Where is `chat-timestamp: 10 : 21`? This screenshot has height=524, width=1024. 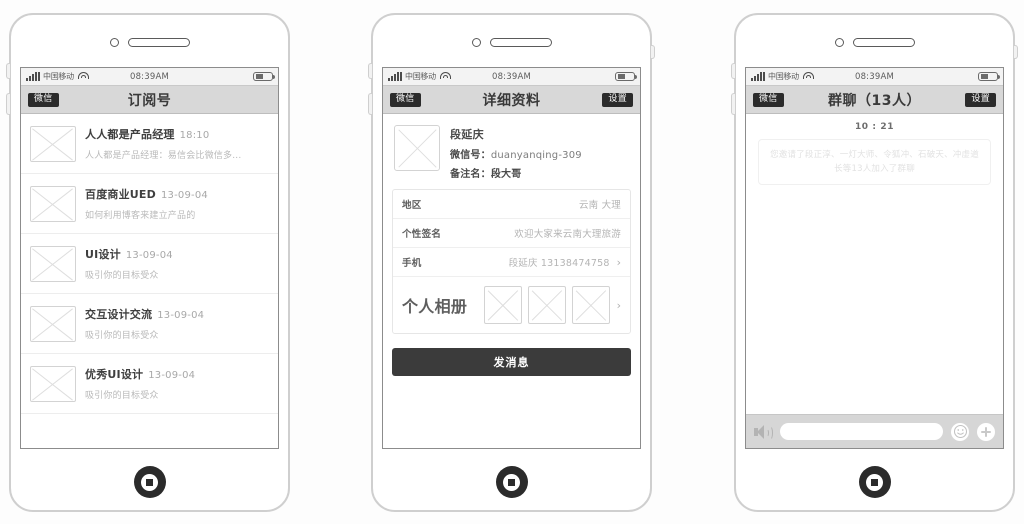
chat-timestamp: 10 : 21 is located at coordinates (874, 127).